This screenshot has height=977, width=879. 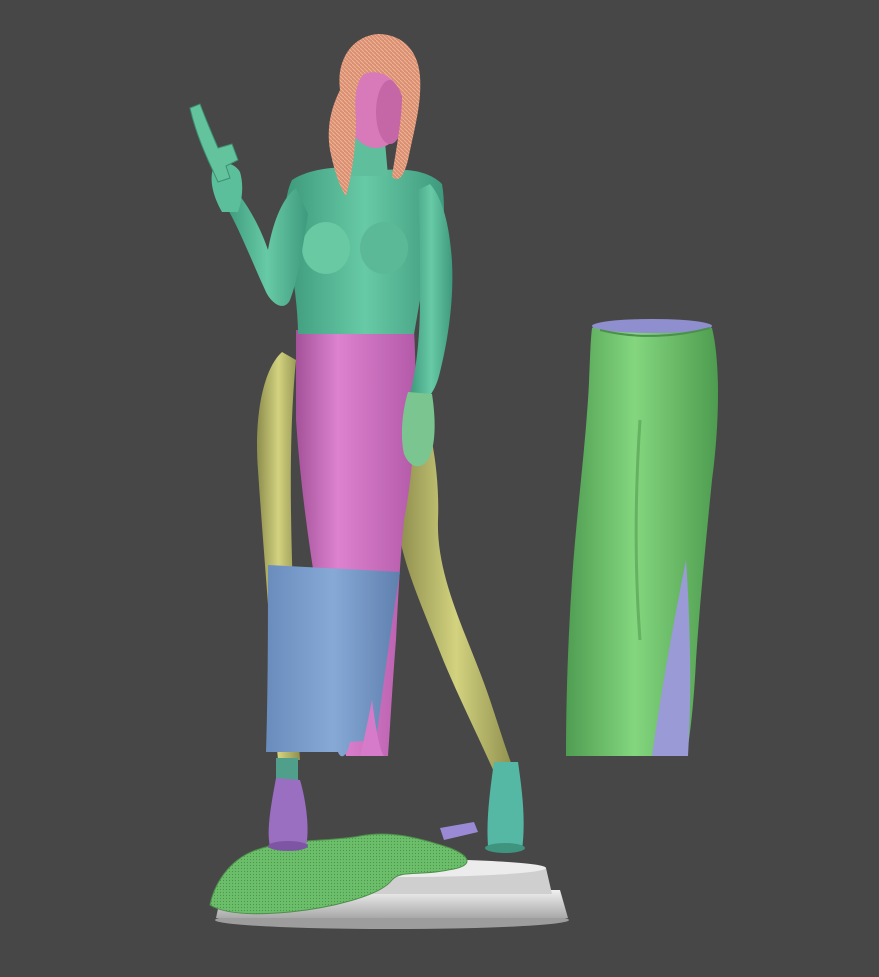 What do you see at coordinates (288, 804) in the screenshot?
I see `left-shoe` at bounding box center [288, 804].